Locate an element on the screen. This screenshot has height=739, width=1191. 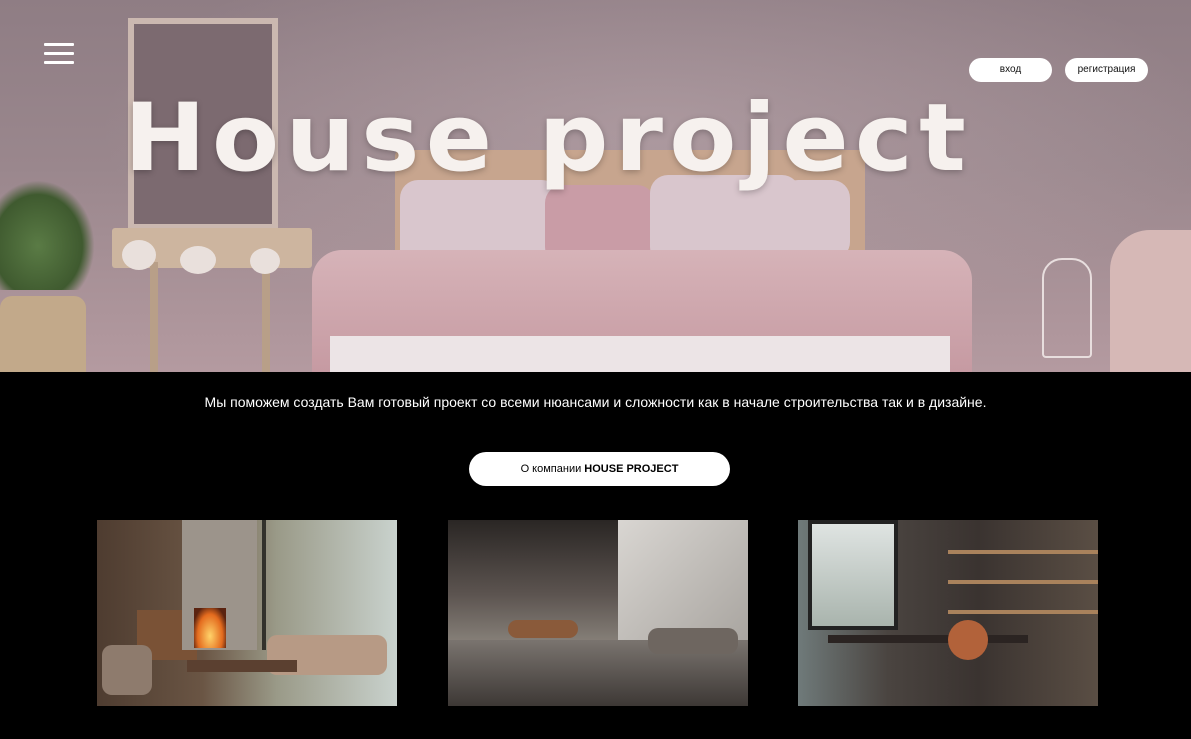
login-button: вход is located at coordinates (1010, 70).